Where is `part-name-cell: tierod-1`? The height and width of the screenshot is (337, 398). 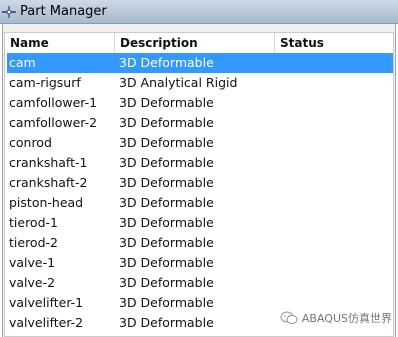 part-name-cell: tierod-1 is located at coordinates (33, 222).